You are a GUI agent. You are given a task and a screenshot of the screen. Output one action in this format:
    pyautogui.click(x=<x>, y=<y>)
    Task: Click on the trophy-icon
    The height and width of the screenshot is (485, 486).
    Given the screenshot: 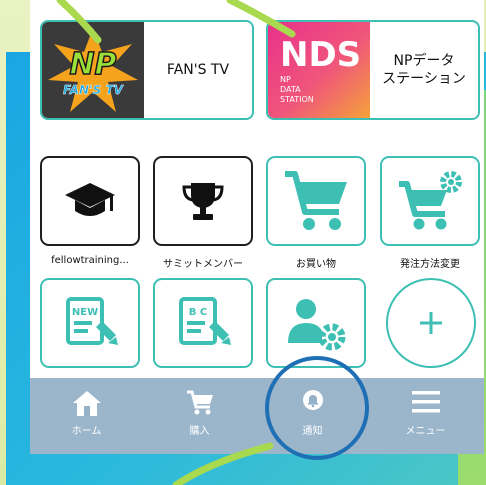 What is the action you would take?
    pyautogui.click(x=203, y=201)
    